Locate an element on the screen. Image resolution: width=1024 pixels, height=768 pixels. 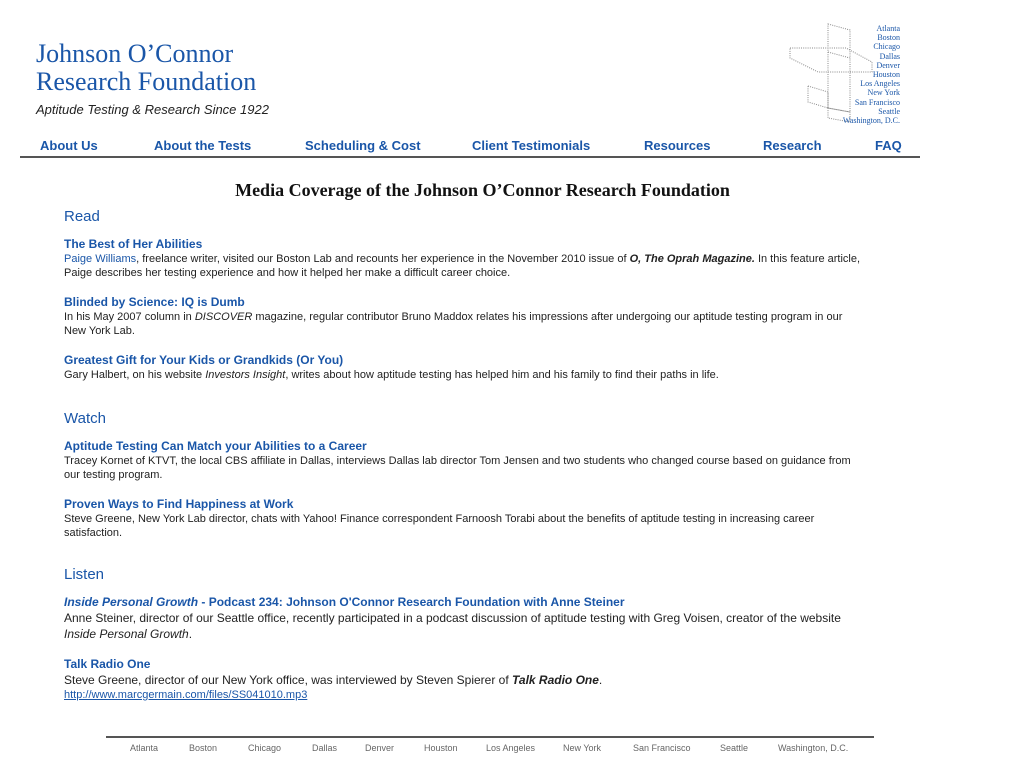
read-heading: Read is located at coordinates (82, 216).